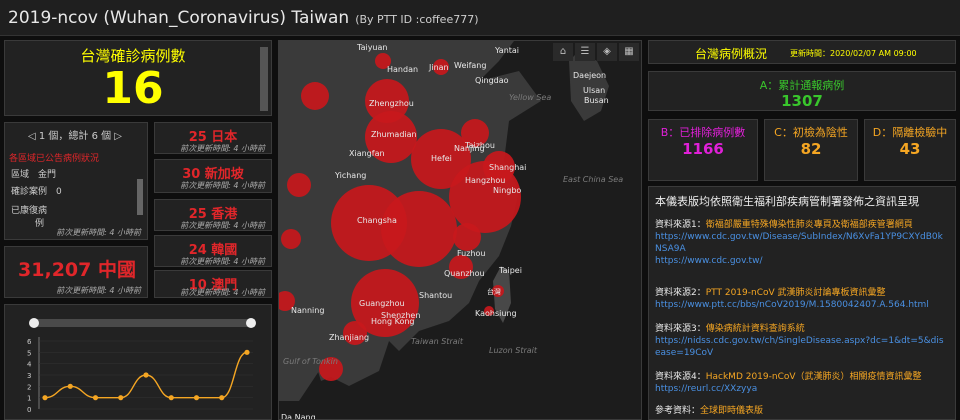 The height and width of the screenshot is (420, 960). Describe the element at coordinates (29, 192) in the screenshot. I see `region-row-key: 確診案例` at that location.